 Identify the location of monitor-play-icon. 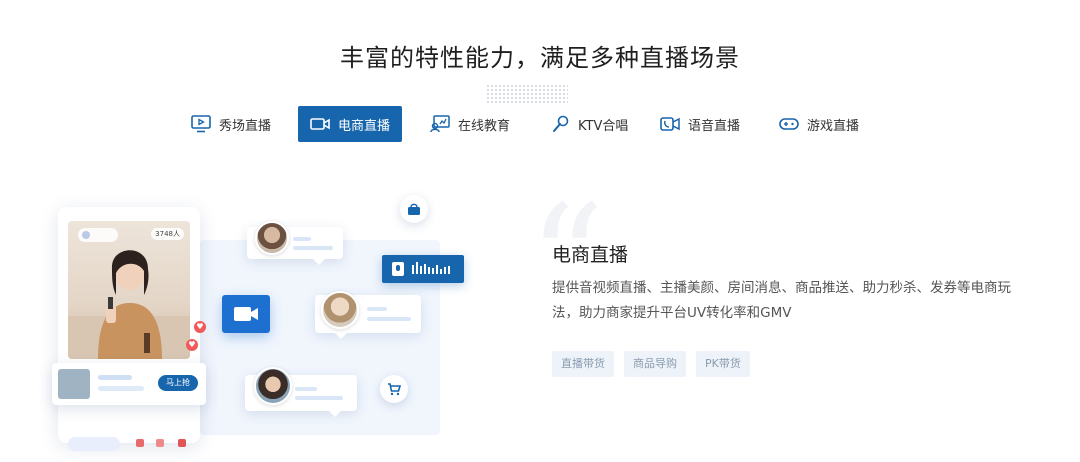
(201, 124).